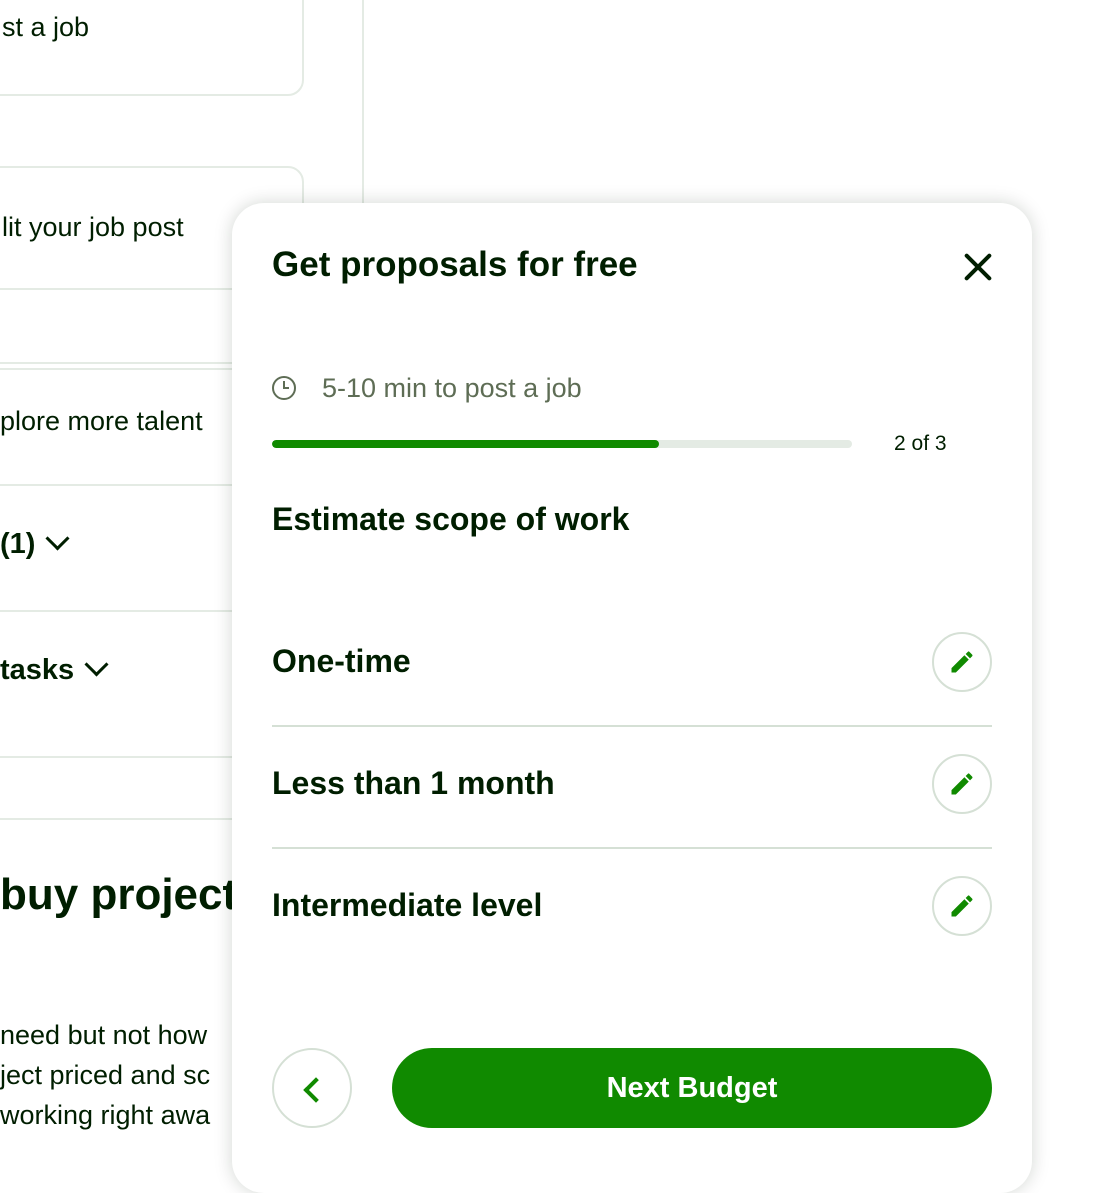 Image resolution: width=1118 pixels, height=1193 pixels. What do you see at coordinates (152, 48) in the screenshot?
I see `post-job-card: st a job` at bounding box center [152, 48].